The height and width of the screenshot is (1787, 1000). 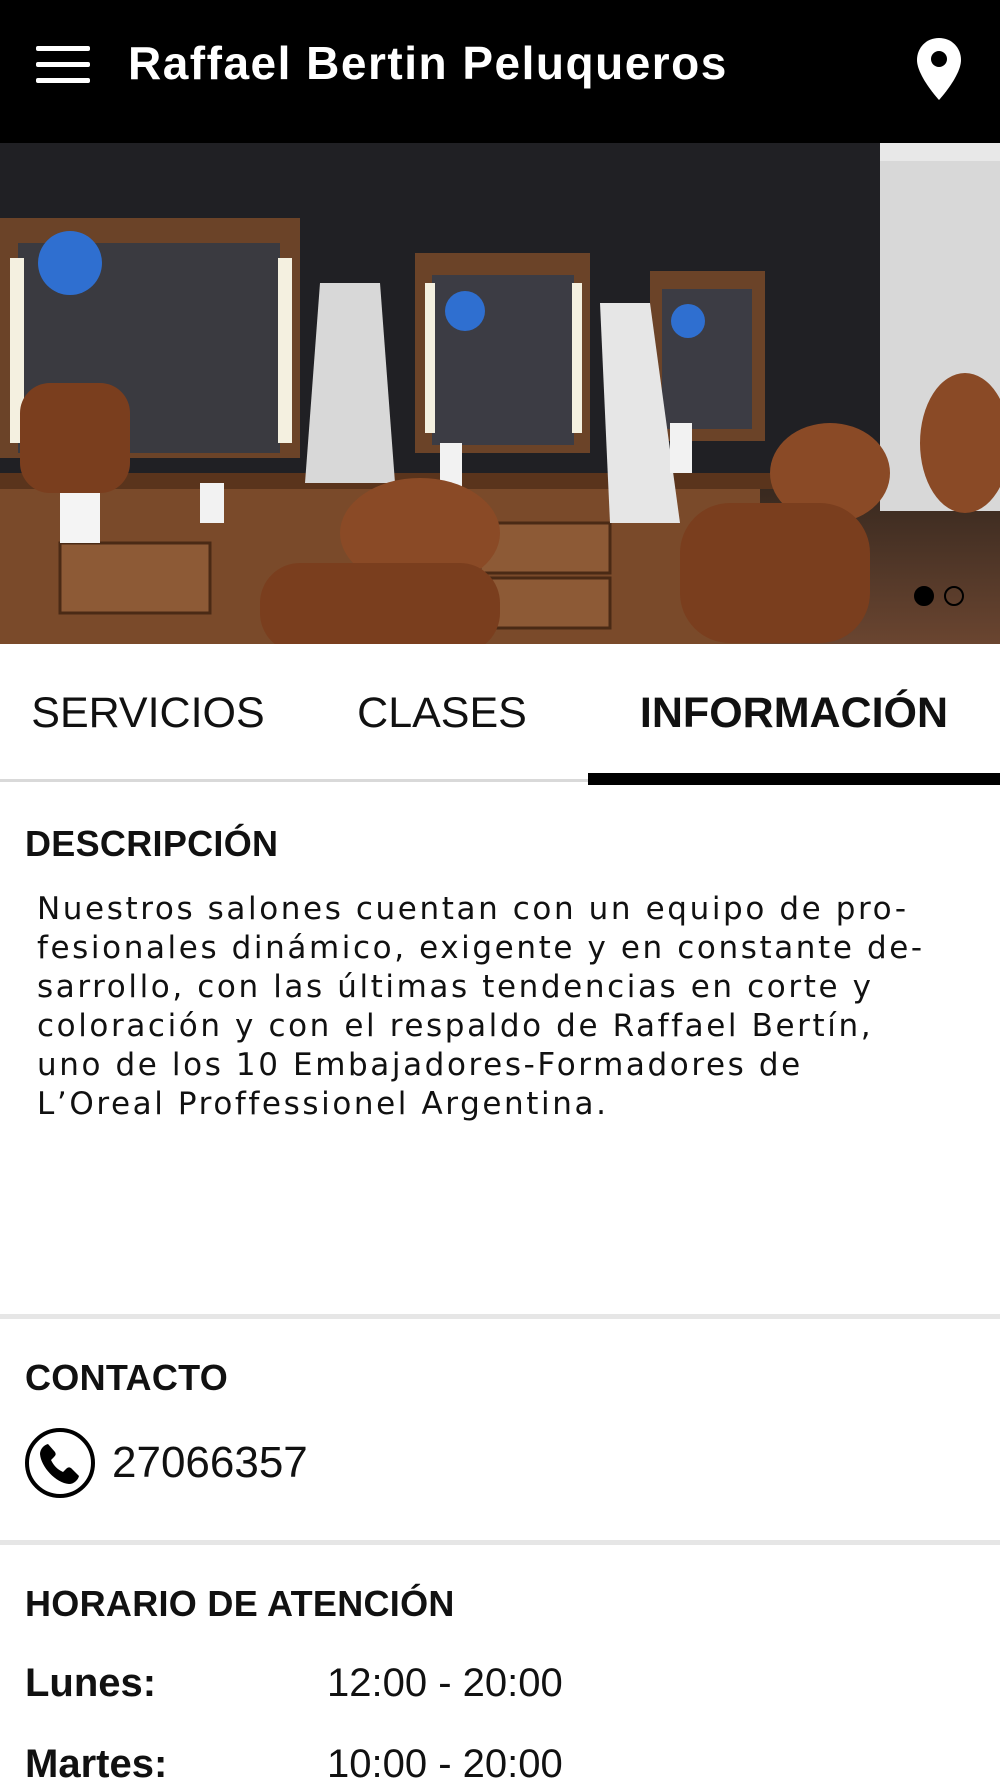 I want to click on horario-title: HORARIO DE ATENCIÓN, so click(x=240, y=1603).